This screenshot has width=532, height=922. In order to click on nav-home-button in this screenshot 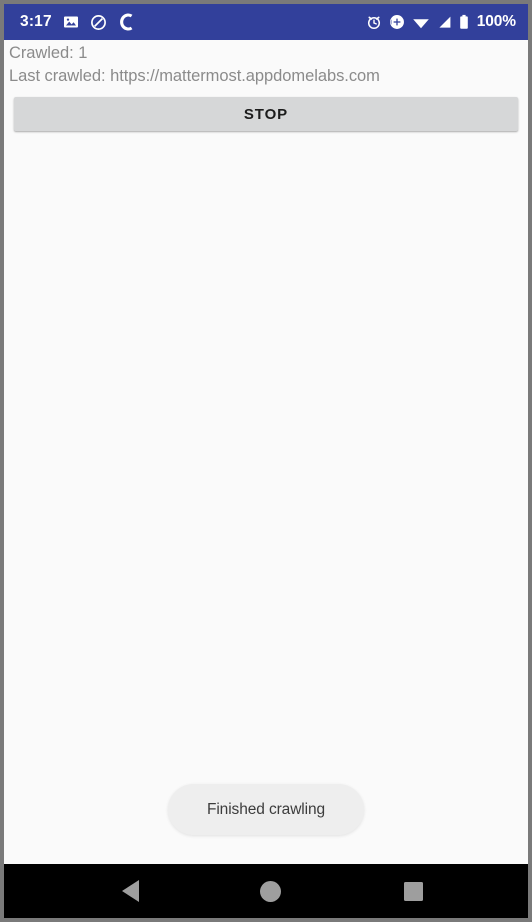, I will do `click(270, 891)`.